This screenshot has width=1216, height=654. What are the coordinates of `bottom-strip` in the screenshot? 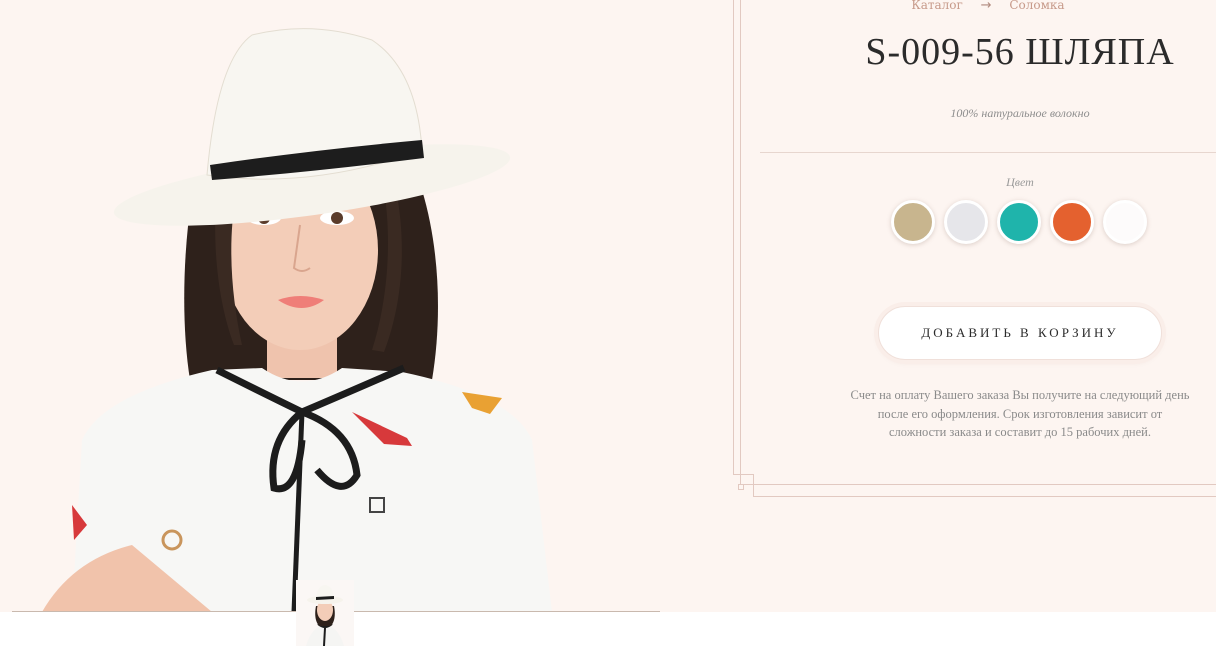 It's located at (608, 633).